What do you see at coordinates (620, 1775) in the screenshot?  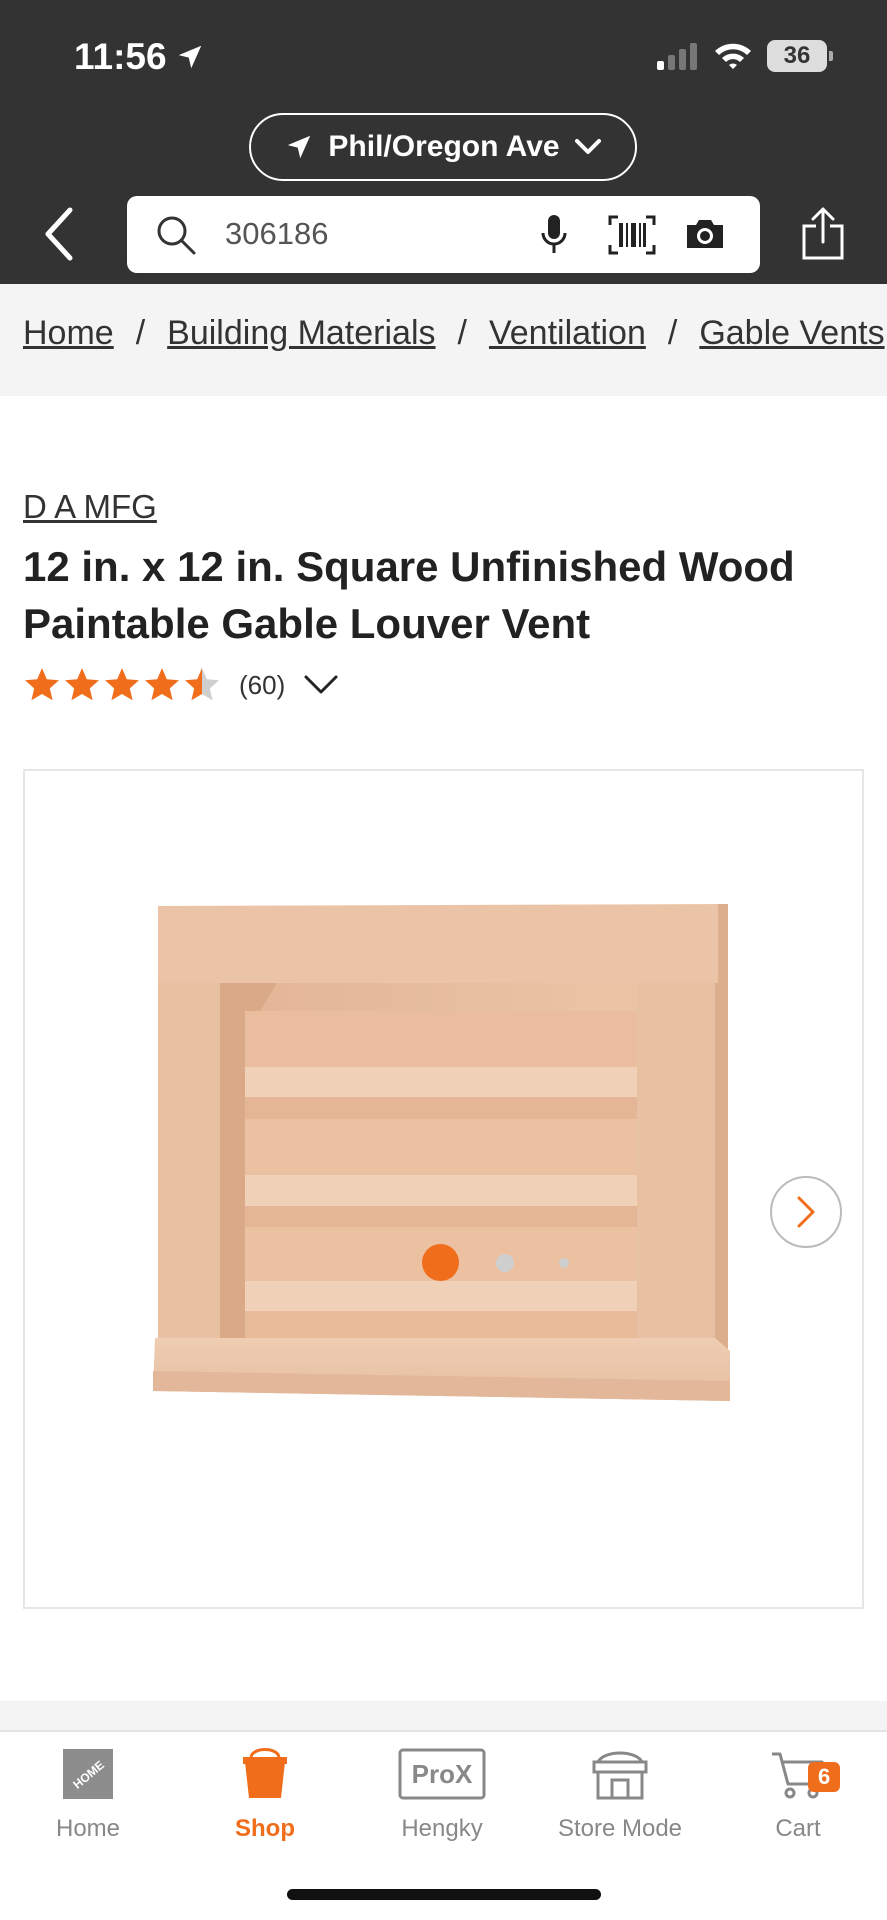 I see `store-icon` at bounding box center [620, 1775].